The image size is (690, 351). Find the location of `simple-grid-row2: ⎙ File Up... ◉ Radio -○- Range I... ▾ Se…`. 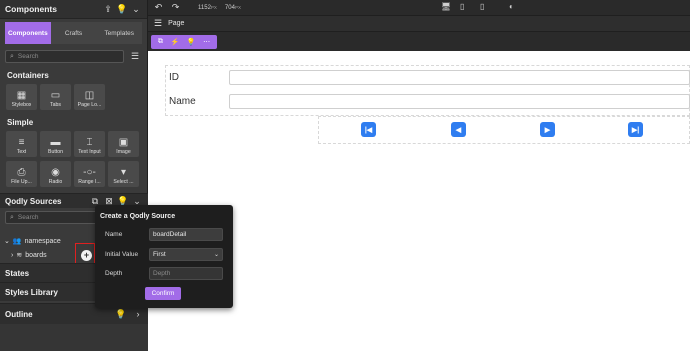

simple-grid-row2: ⎙ File Up... ◉ Radio -○- Range I... ▾ Se… is located at coordinates (76, 174).